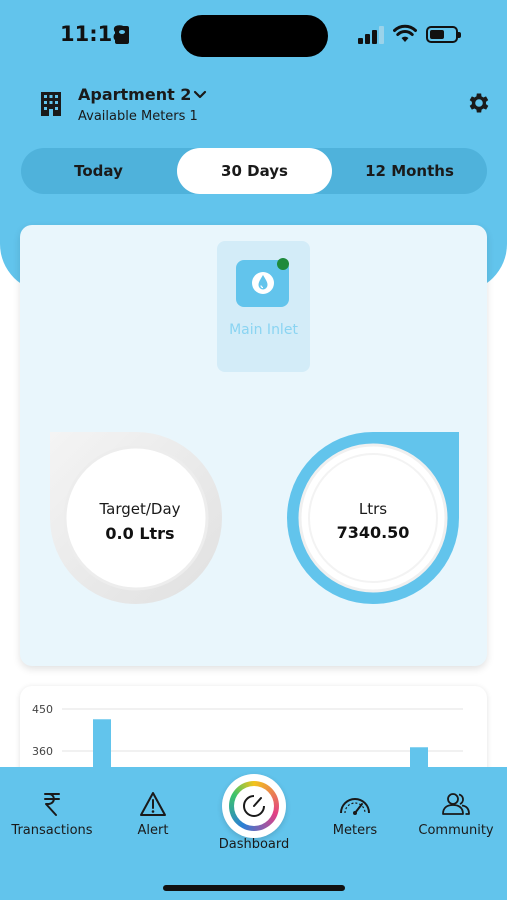 This screenshot has height=900, width=507. I want to click on meter-status-dot, so click(283, 264).